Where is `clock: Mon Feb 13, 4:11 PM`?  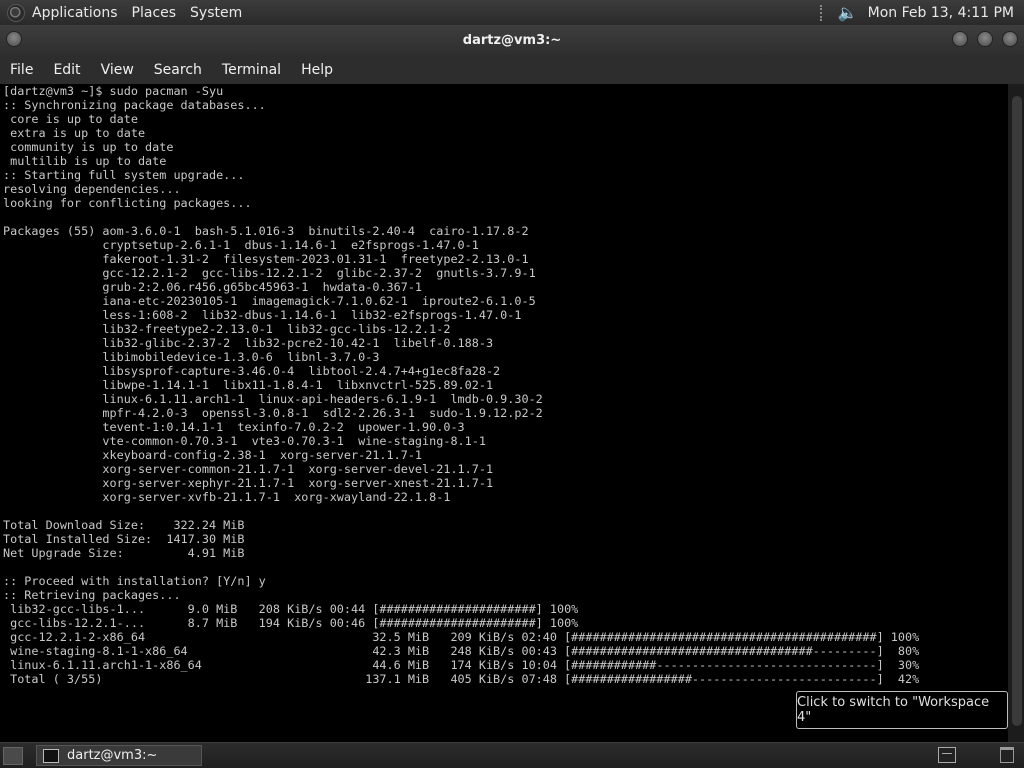 clock: Mon Feb 13, 4:11 PM is located at coordinates (941, 13).